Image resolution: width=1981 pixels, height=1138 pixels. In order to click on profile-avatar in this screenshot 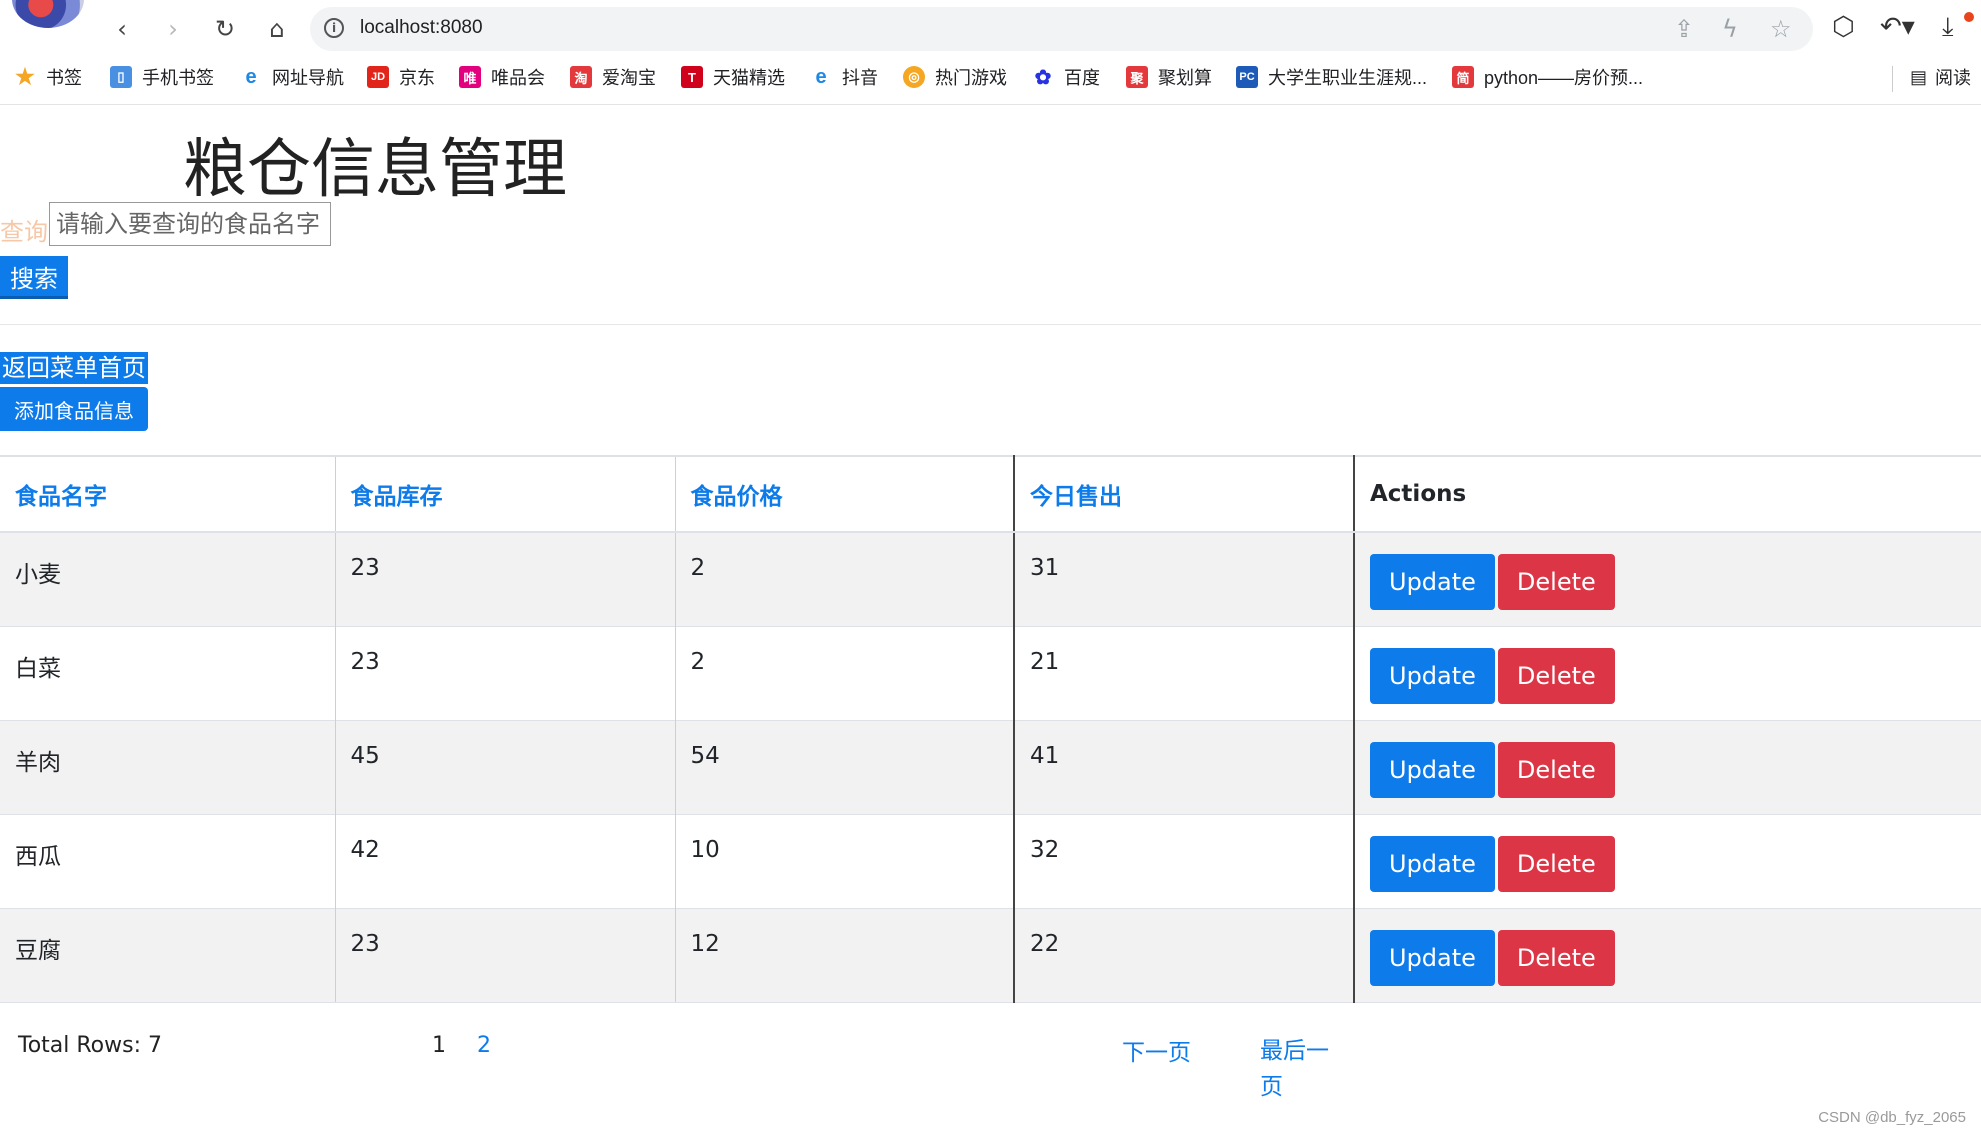, I will do `click(48, 14)`.